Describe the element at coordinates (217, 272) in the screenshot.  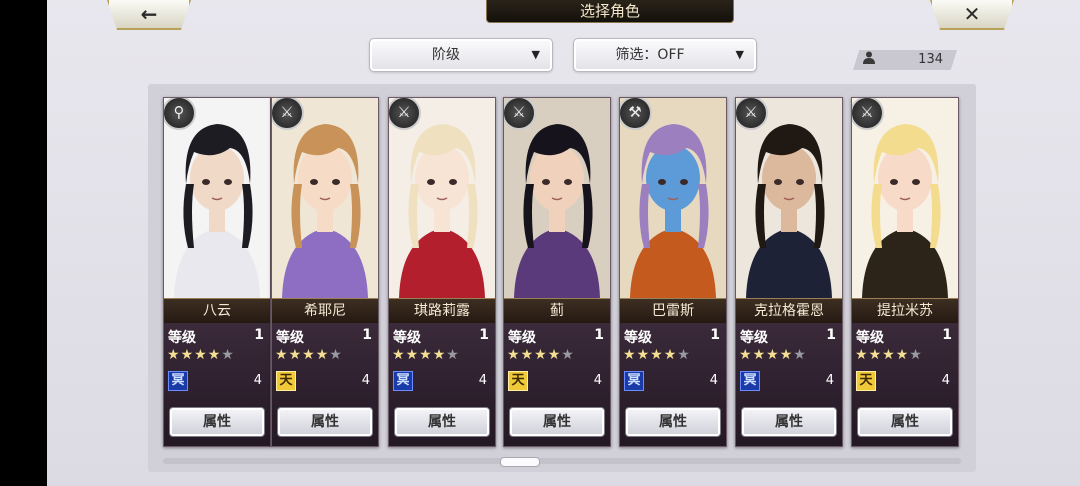
I see `character-card: ⚲ 八云 等级 1 ★★★★★ 冥 4 属性` at that location.